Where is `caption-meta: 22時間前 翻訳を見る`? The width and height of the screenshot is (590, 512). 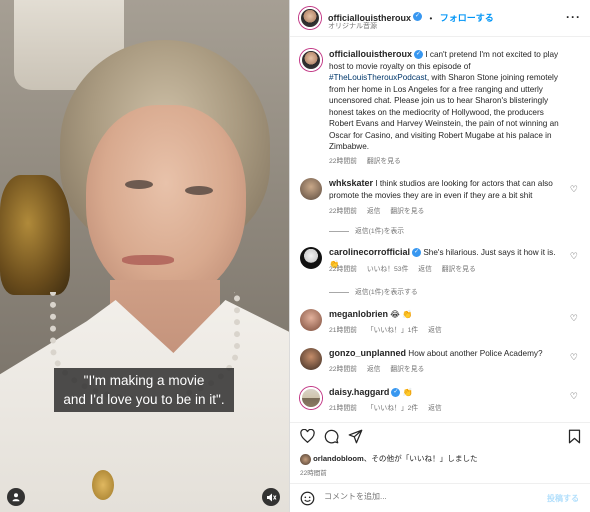 caption-meta: 22時間前 翻訳を見る is located at coordinates (369, 160).